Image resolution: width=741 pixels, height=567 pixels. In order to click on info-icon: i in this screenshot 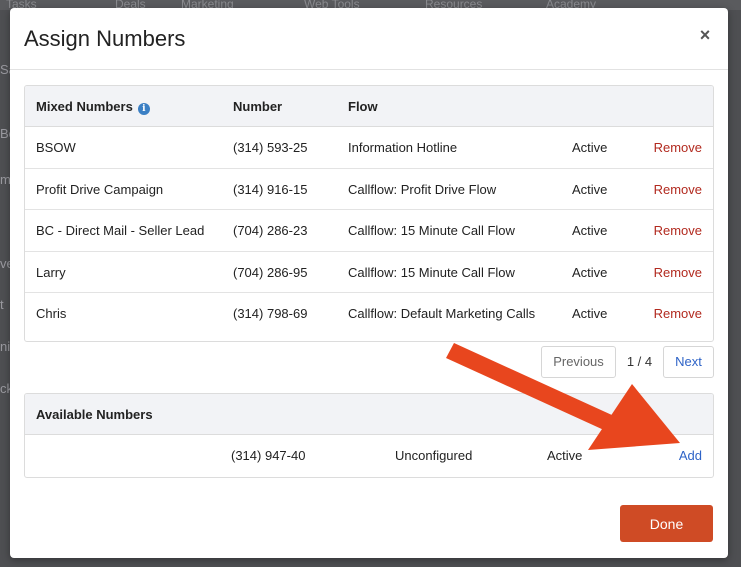, I will do `click(143, 109)`.